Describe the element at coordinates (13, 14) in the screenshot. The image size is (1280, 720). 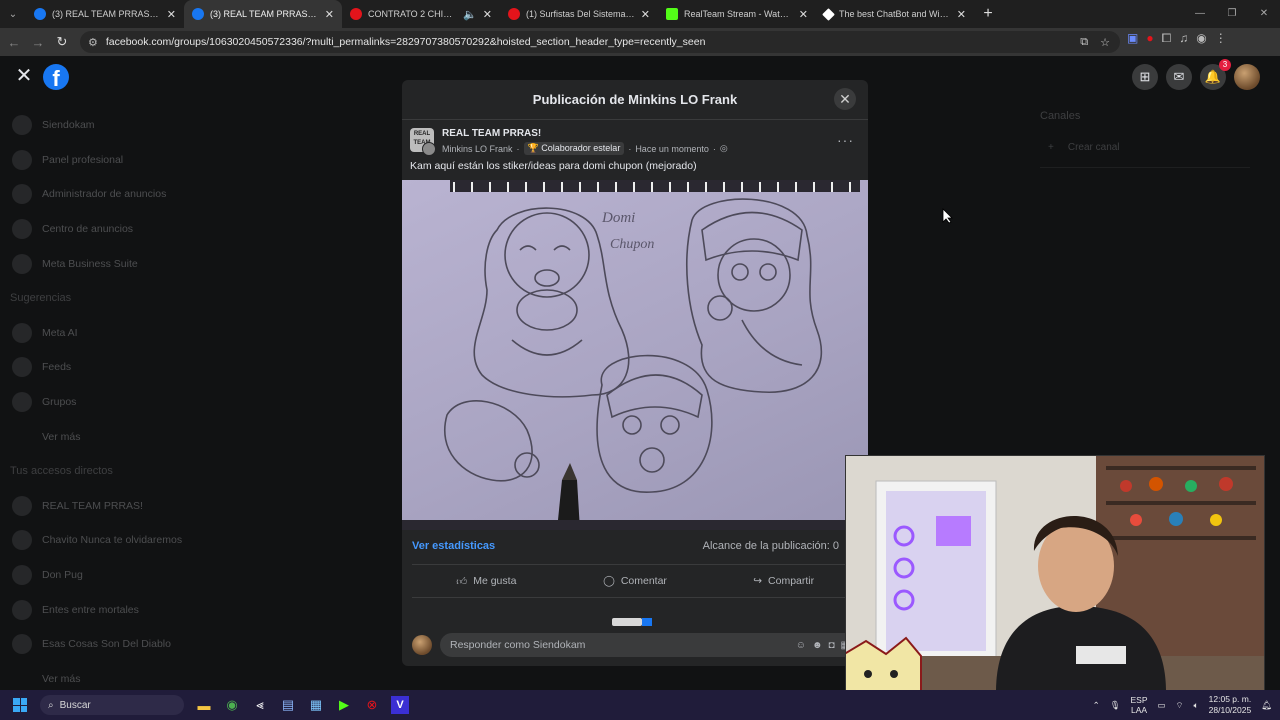
I see `tab-search-icon: ⌄` at that location.